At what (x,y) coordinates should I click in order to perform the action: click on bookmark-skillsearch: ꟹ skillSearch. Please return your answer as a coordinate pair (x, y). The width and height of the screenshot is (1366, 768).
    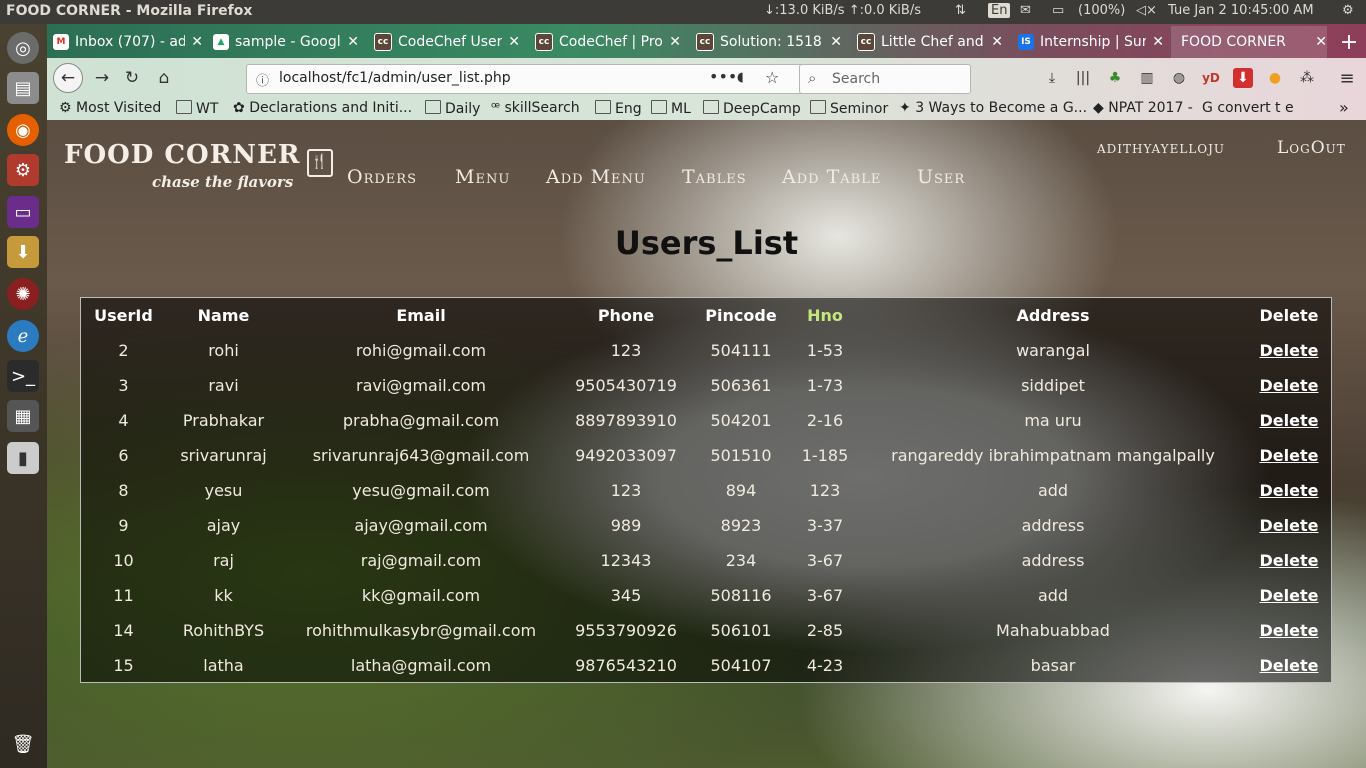
    Looking at the image, I should click on (535, 108).